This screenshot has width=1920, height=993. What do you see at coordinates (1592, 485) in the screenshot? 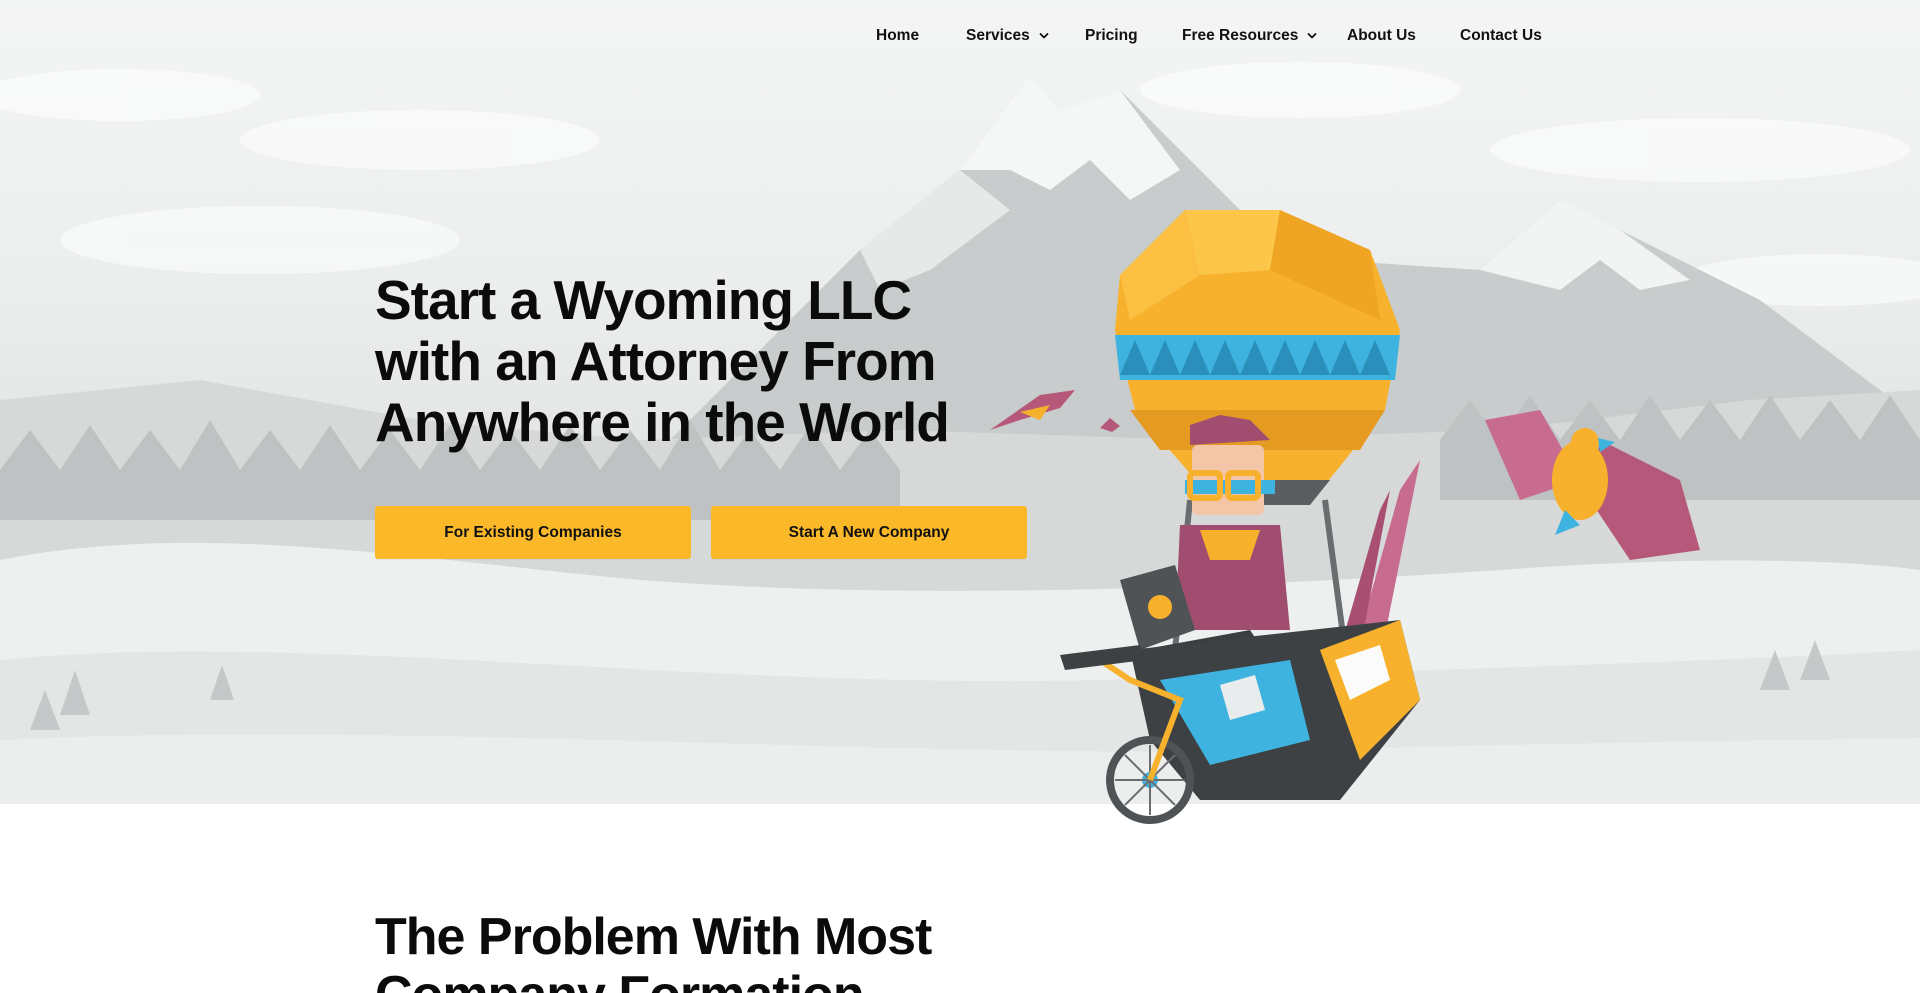
I see `eagle-icon` at bounding box center [1592, 485].